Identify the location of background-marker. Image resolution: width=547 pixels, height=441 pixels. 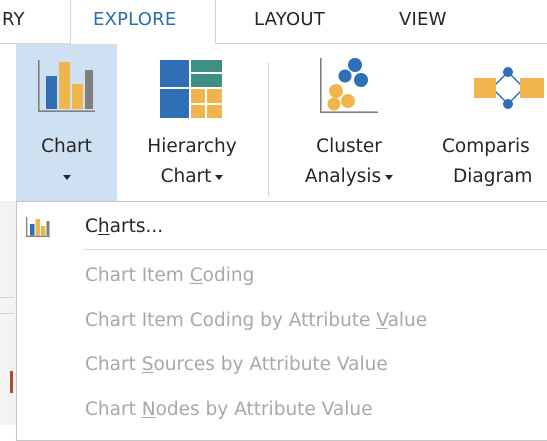
(11, 382).